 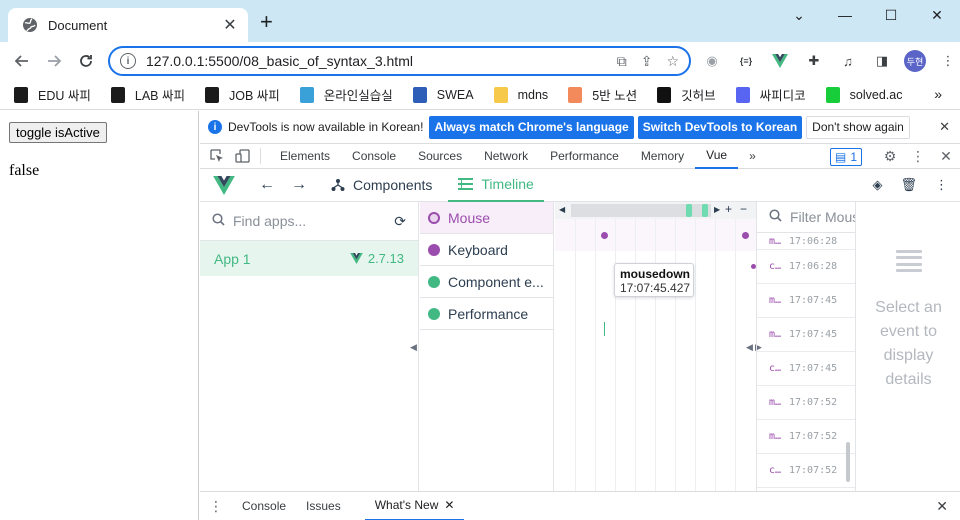 What do you see at coordinates (381, 185) in the screenshot?
I see `tab-components: Components` at bounding box center [381, 185].